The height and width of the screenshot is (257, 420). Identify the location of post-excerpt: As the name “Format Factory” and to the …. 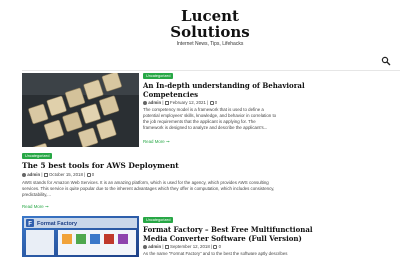
(273, 254).